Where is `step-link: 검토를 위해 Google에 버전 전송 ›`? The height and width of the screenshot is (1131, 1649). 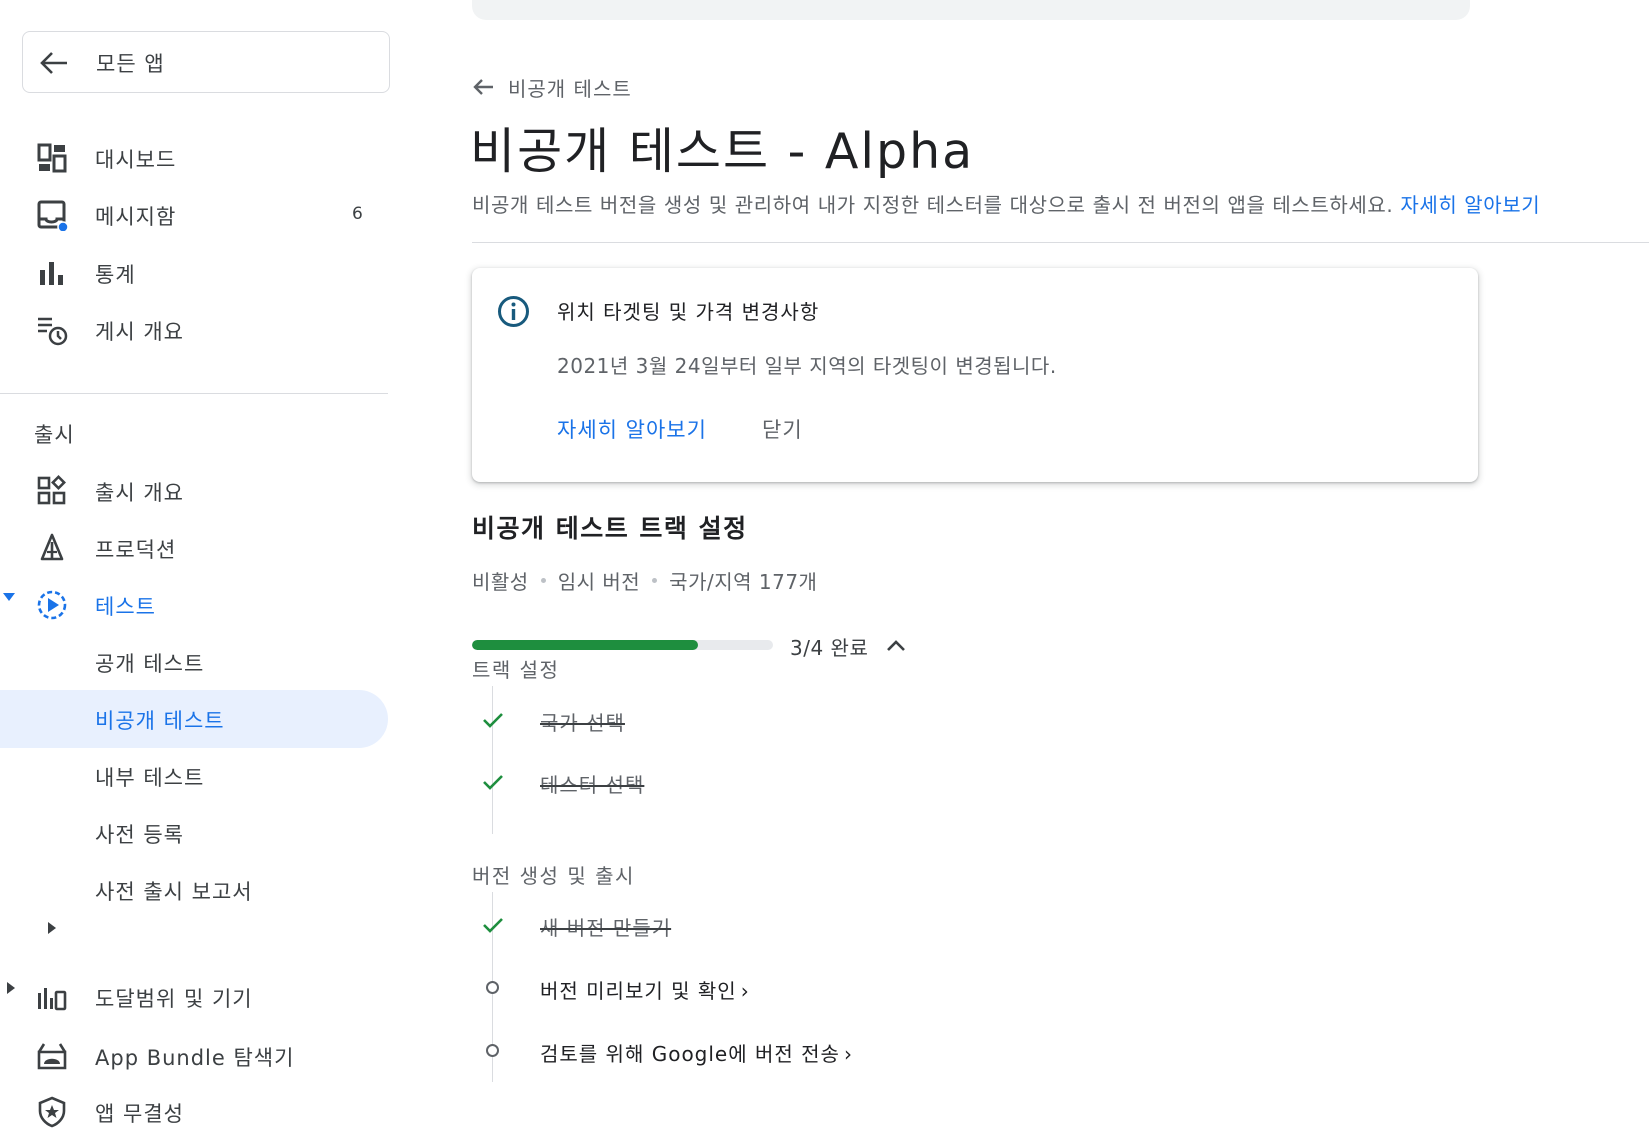 step-link: 검토를 위해 Google에 버전 전송 › is located at coordinates (696, 1052).